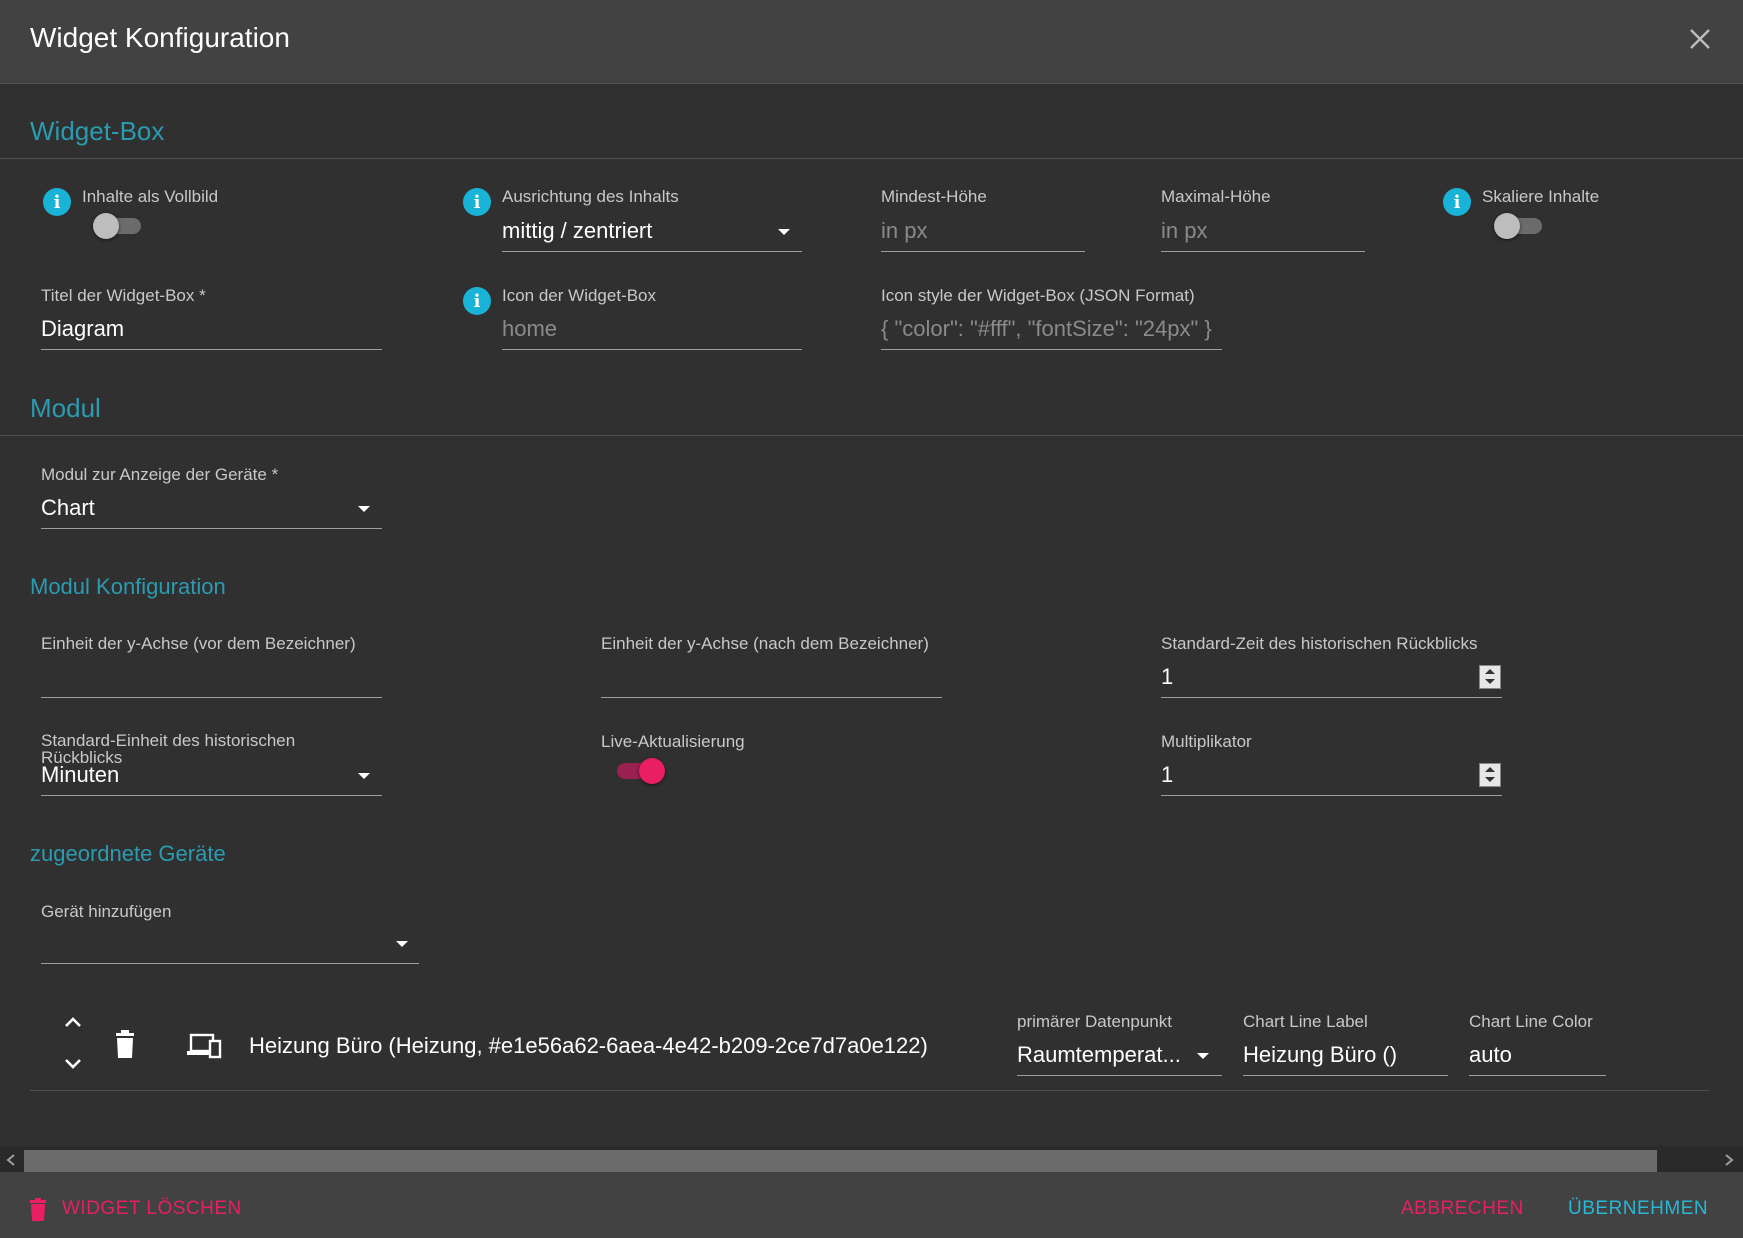 This screenshot has width=1743, height=1238. Describe the element at coordinates (579, 295) in the screenshot. I see `icon-label: Icon der Widget-Box` at that location.